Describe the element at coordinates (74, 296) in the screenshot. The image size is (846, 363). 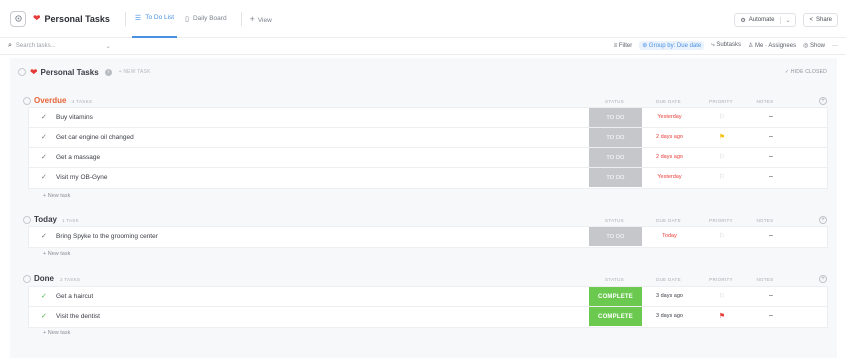
I see `task-name: Get a haircut` at that location.